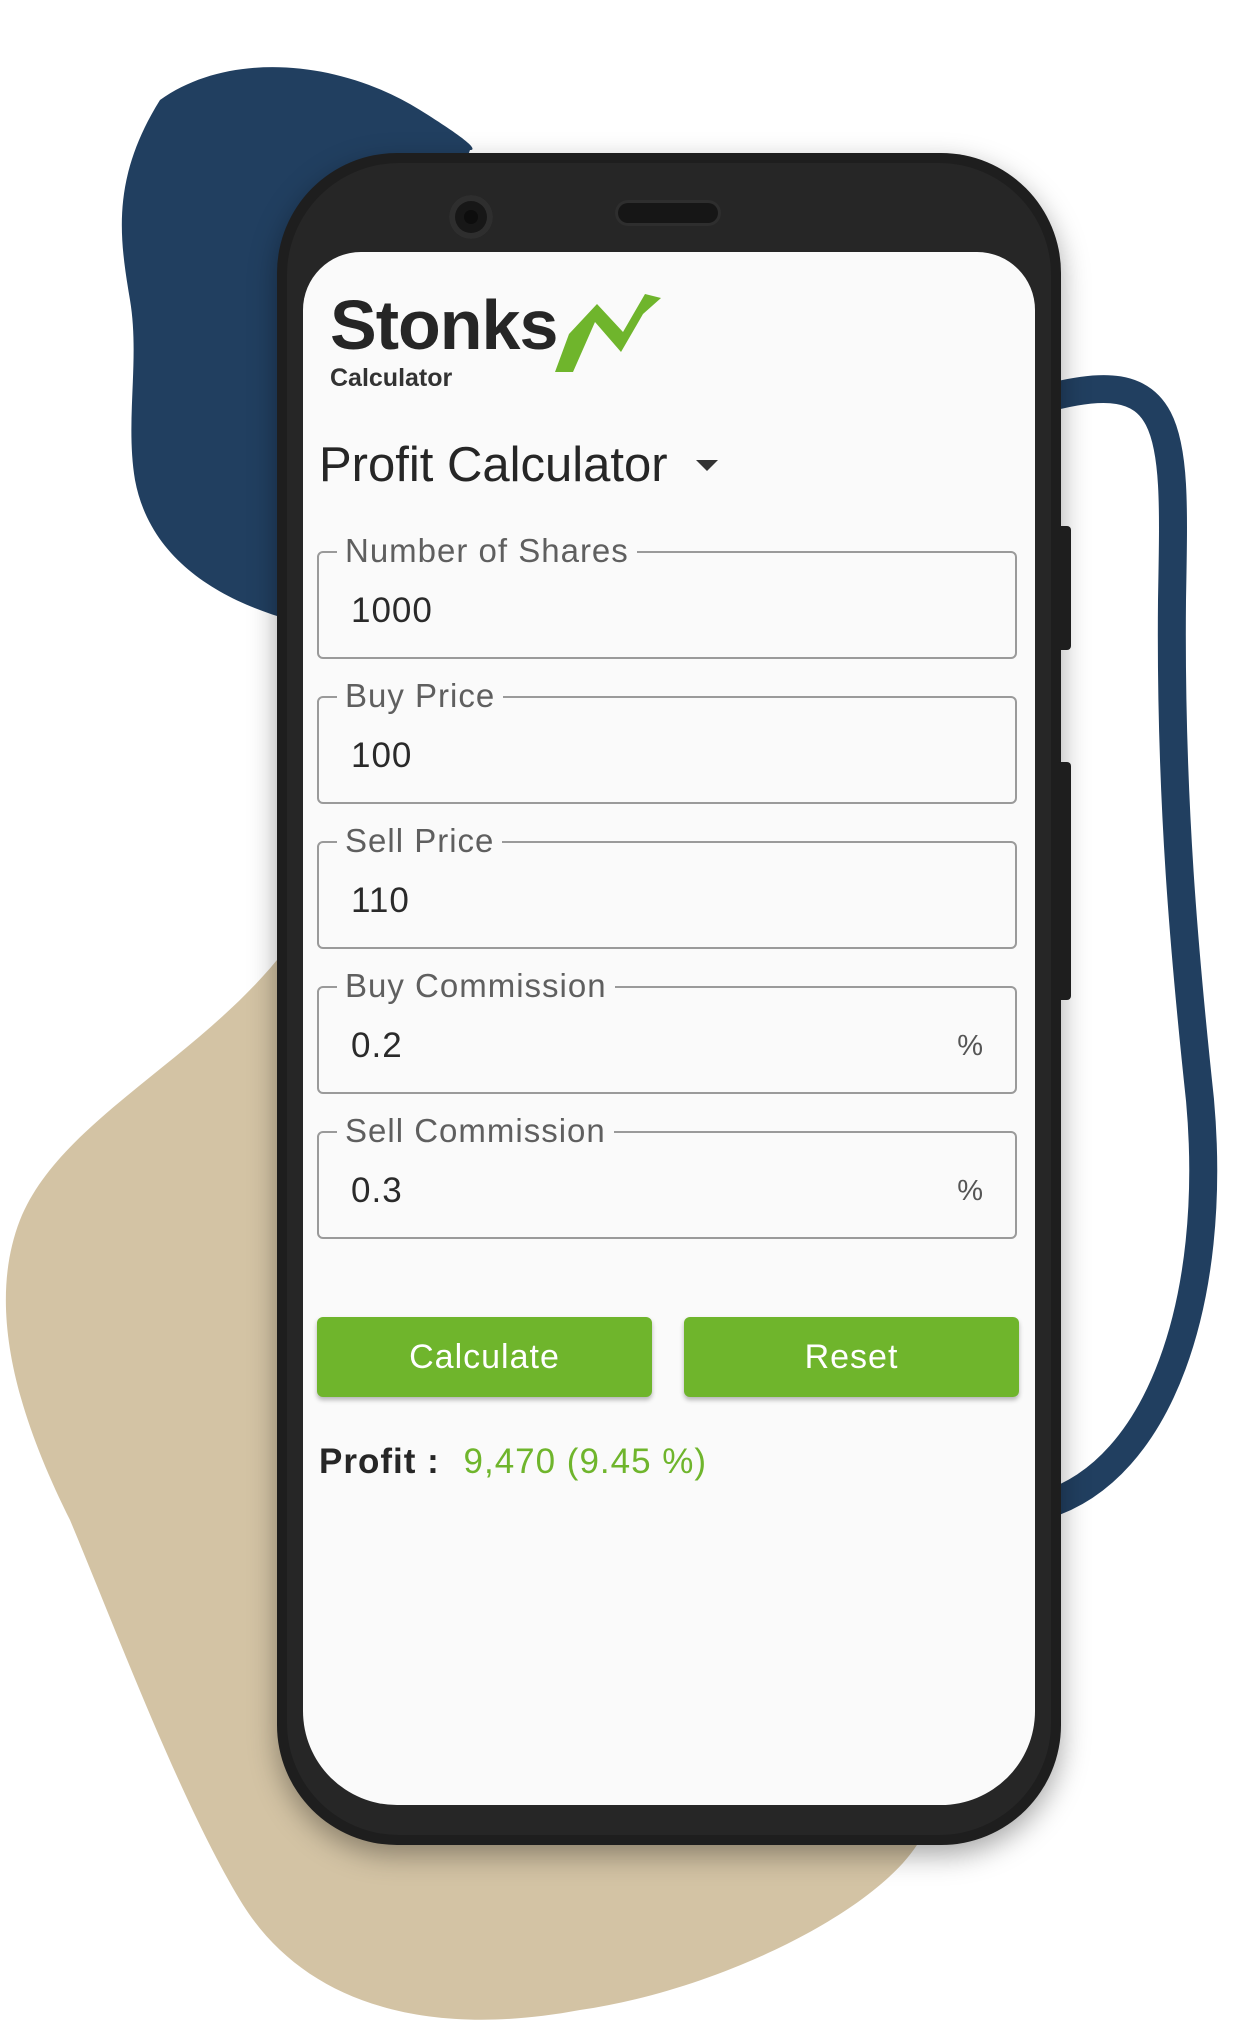 This screenshot has width=1237, height=2033. Describe the element at coordinates (493, 464) in the screenshot. I see `calculator-type-label: Profit Calculator` at that location.